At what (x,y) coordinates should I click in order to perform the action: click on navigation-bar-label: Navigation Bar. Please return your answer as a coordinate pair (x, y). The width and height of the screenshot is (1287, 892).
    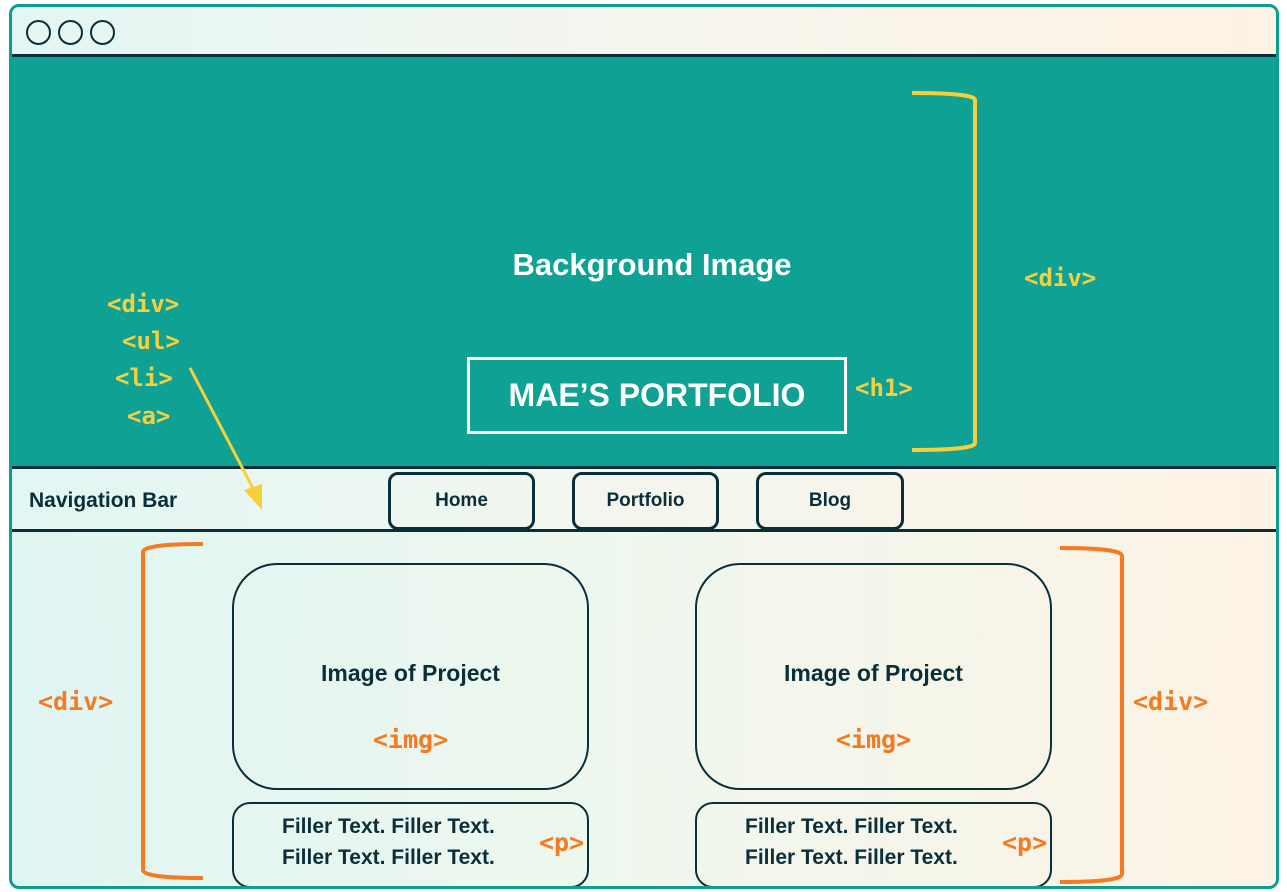
    Looking at the image, I should click on (103, 500).